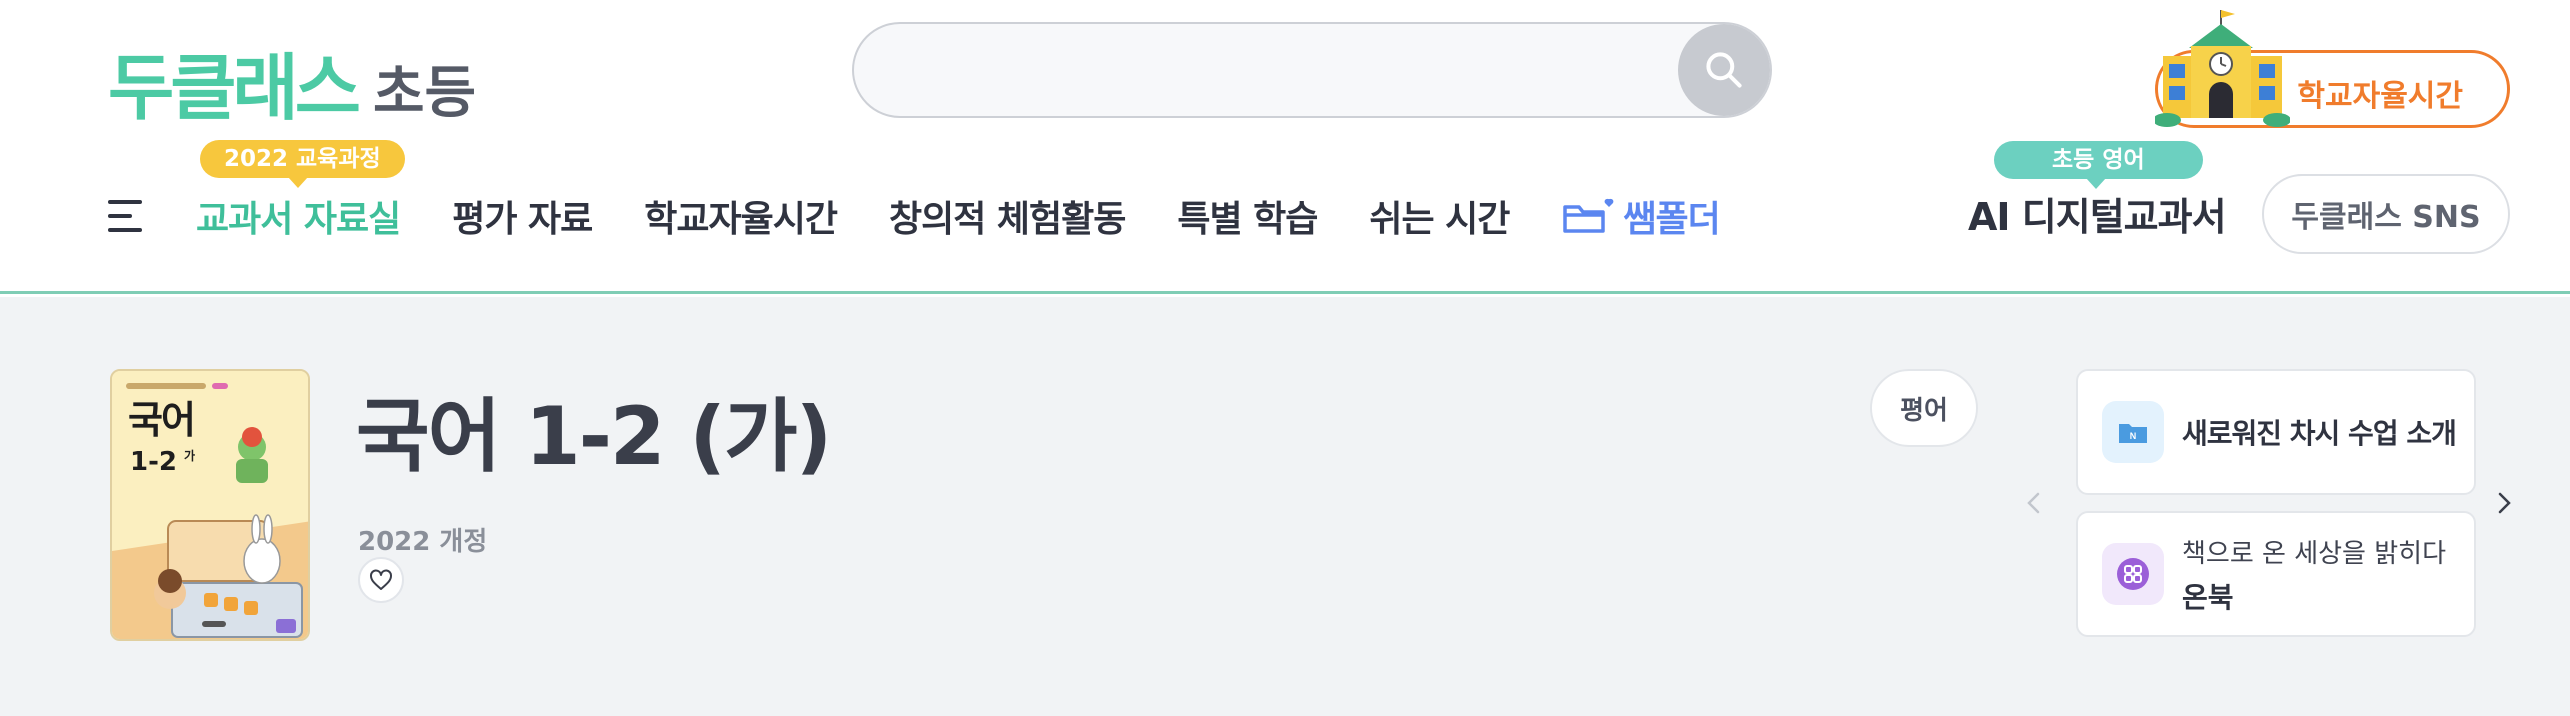 The width and height of the screenshot is (2570, 716). I want to click on logo-main-text: 두클래스, so click(234, 88).